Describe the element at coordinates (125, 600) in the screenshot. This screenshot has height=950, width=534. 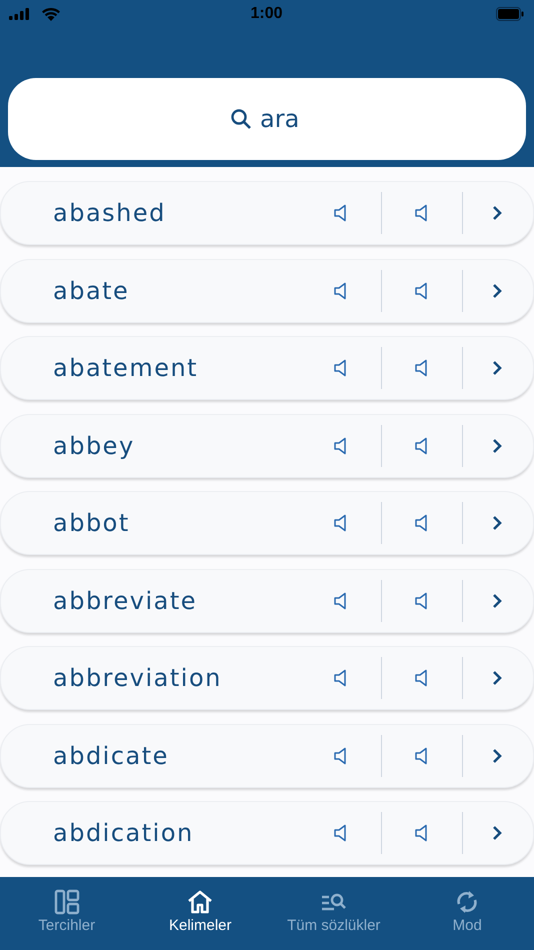
I see `word-text: abbreviate` at that location.